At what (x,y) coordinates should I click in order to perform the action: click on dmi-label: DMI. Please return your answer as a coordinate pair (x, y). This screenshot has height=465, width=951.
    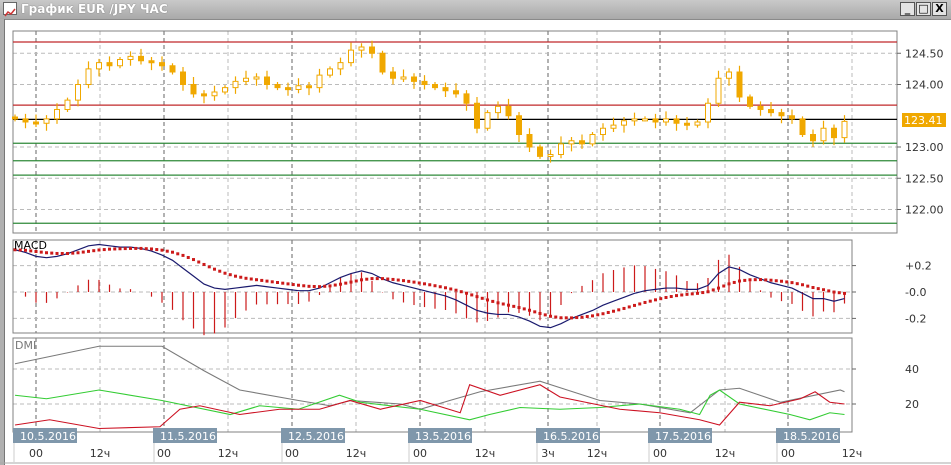
    Looking at the image, I should click on (25, 345).